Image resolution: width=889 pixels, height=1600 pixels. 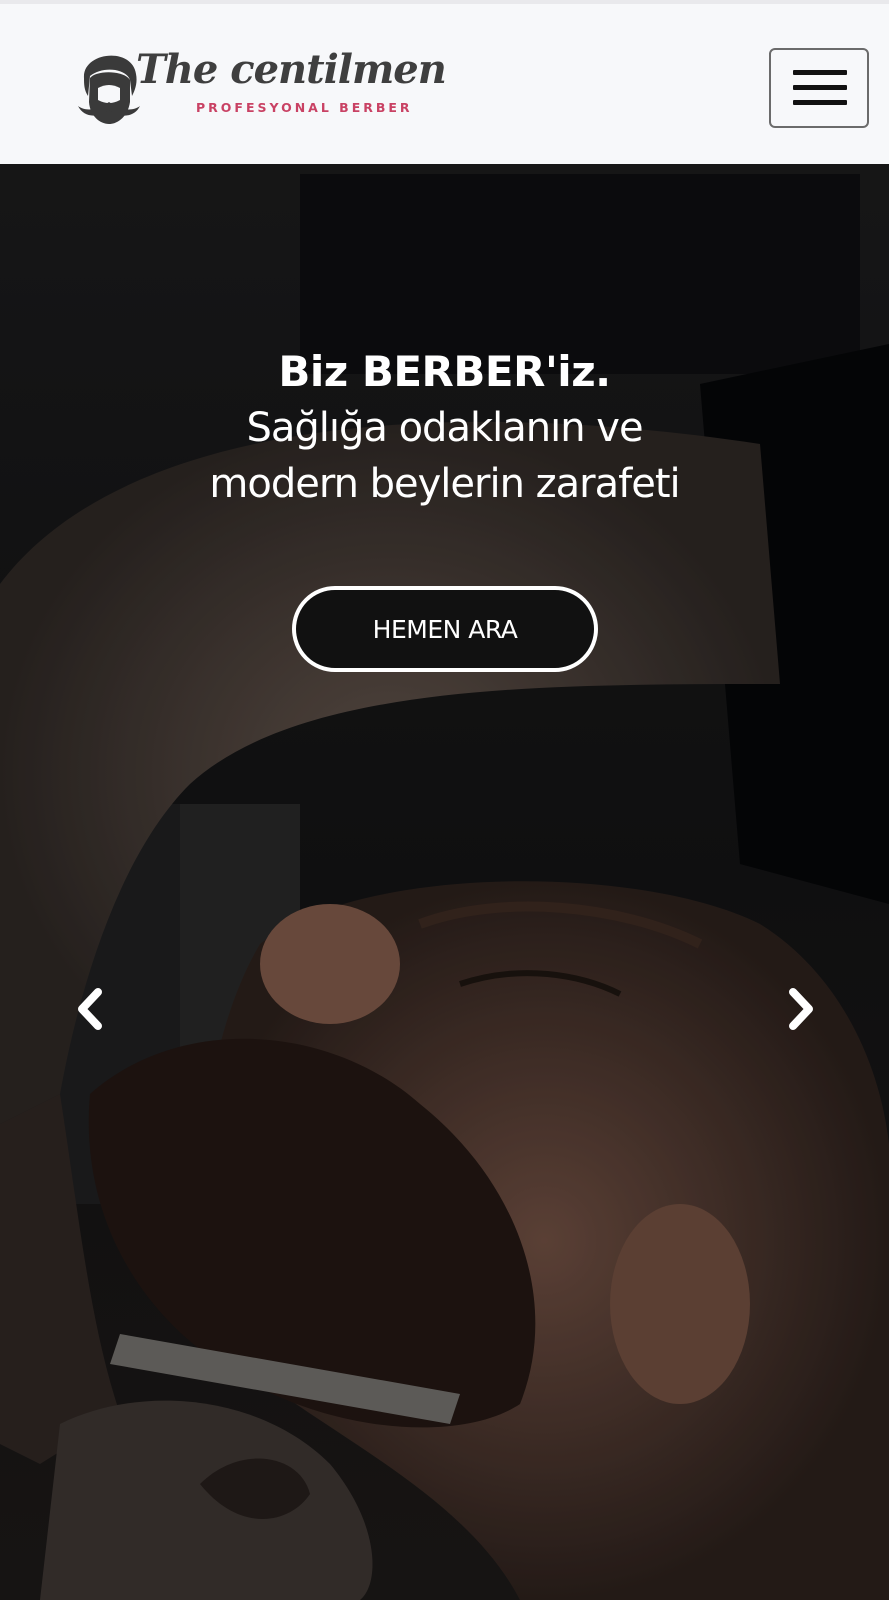 What do you see at coordinates (819, 88) in the screenshot?
I see `menu-toggle-button` at bounding box center [819, 88].